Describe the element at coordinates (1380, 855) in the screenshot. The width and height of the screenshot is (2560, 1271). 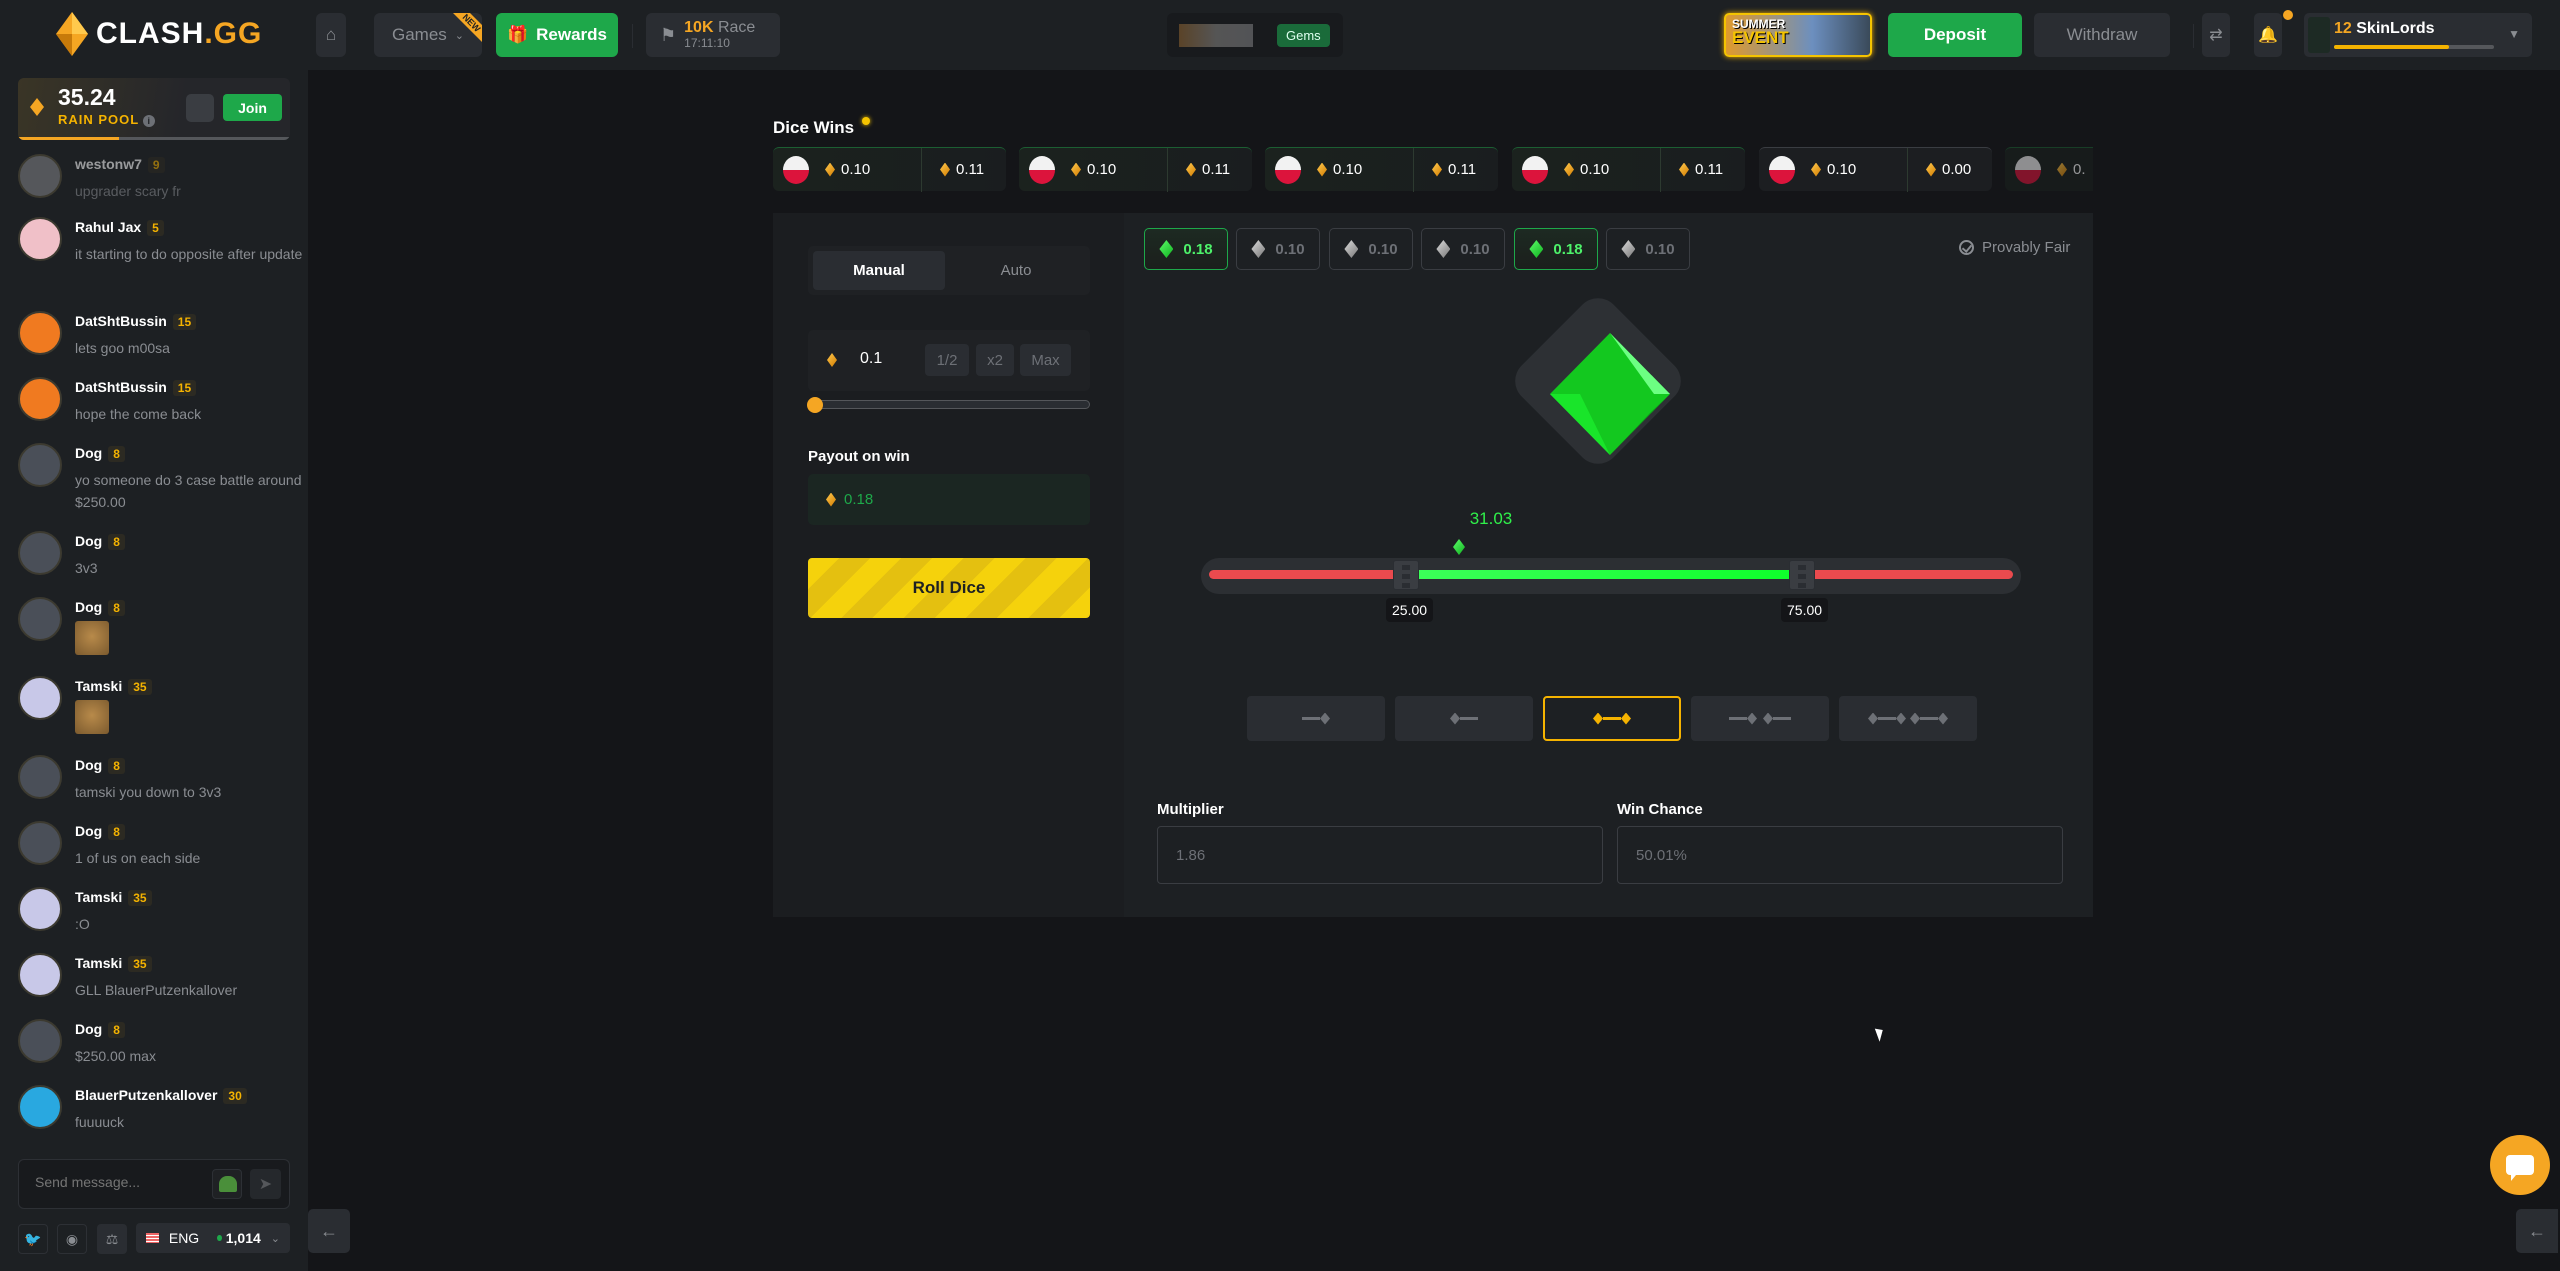
I see `multiplier-input` at that location.